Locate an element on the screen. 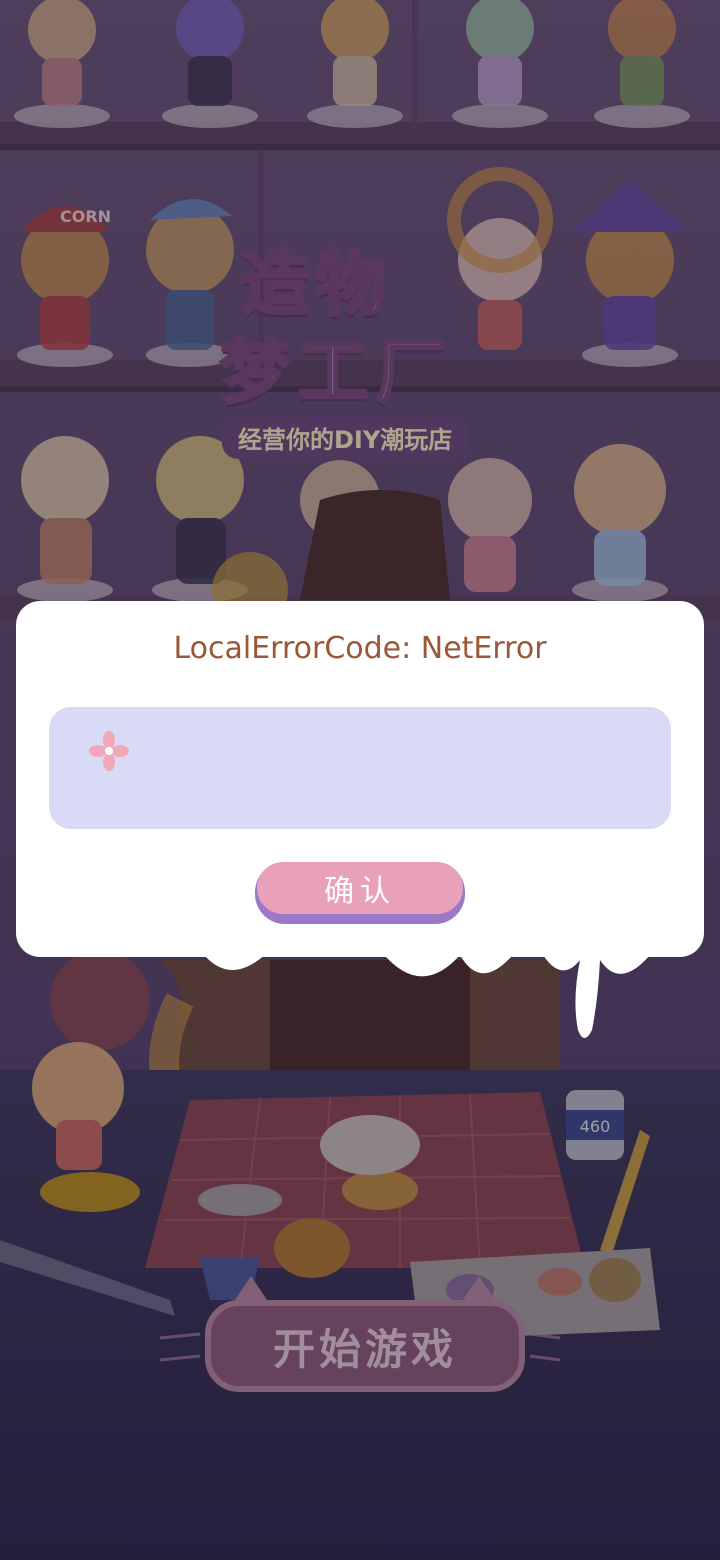 Image resolution: width=720 pixels, height=1560 pixels. confirm-button: 确认 is located at coordinates (360, 893).